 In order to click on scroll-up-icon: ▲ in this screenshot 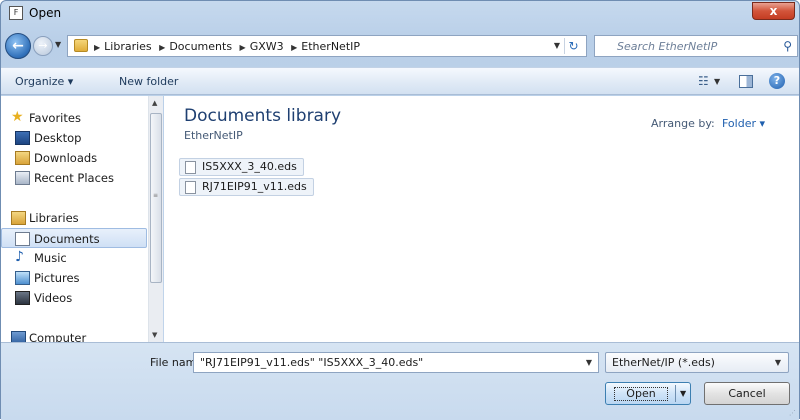, I will do `click(154, 103)`.